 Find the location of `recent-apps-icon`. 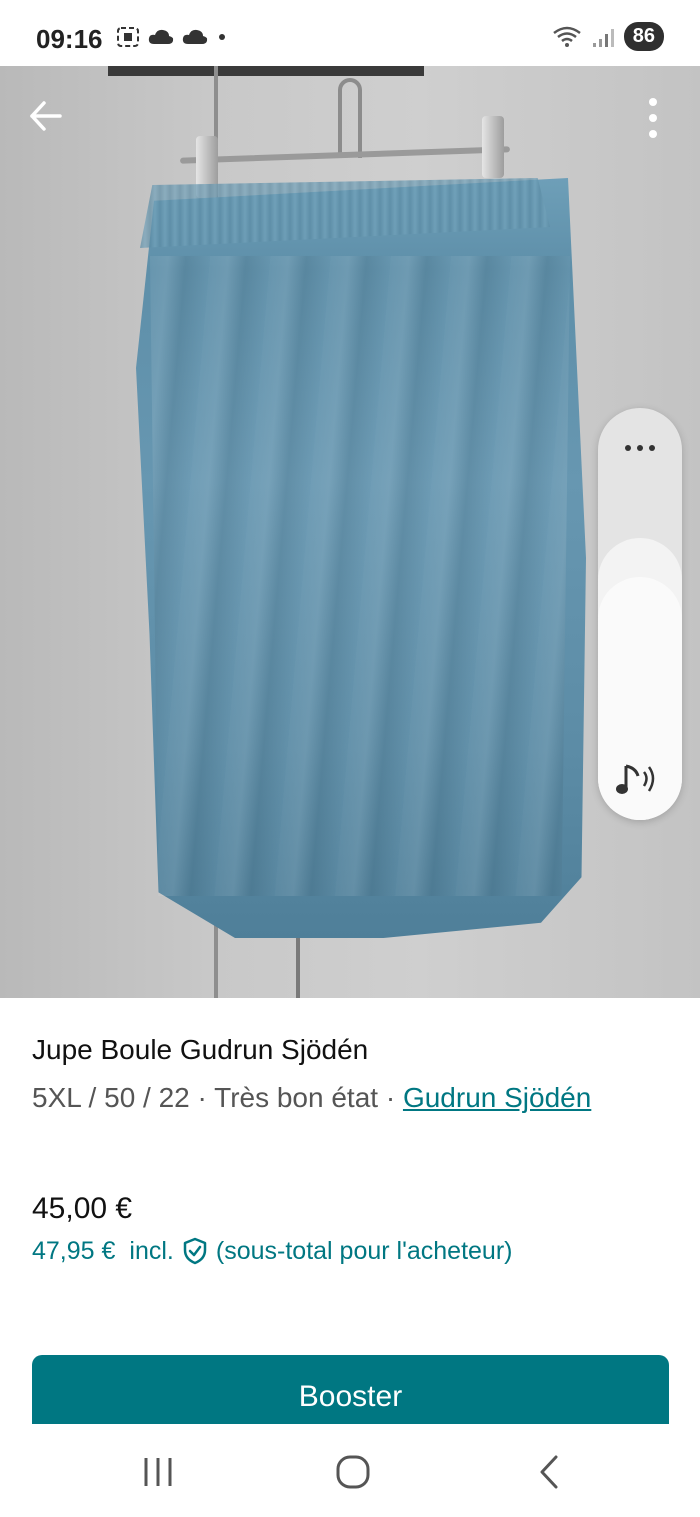

recent-apps-icon is located at coordinates (158, 1472).